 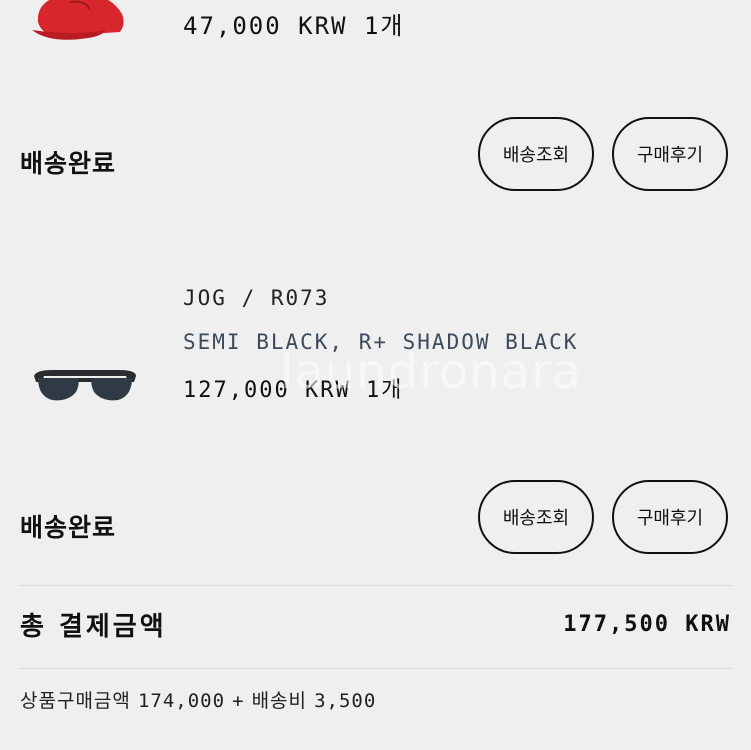 I want to click on product-amount-label: 상품구매금액, so click(x=75, y=701).